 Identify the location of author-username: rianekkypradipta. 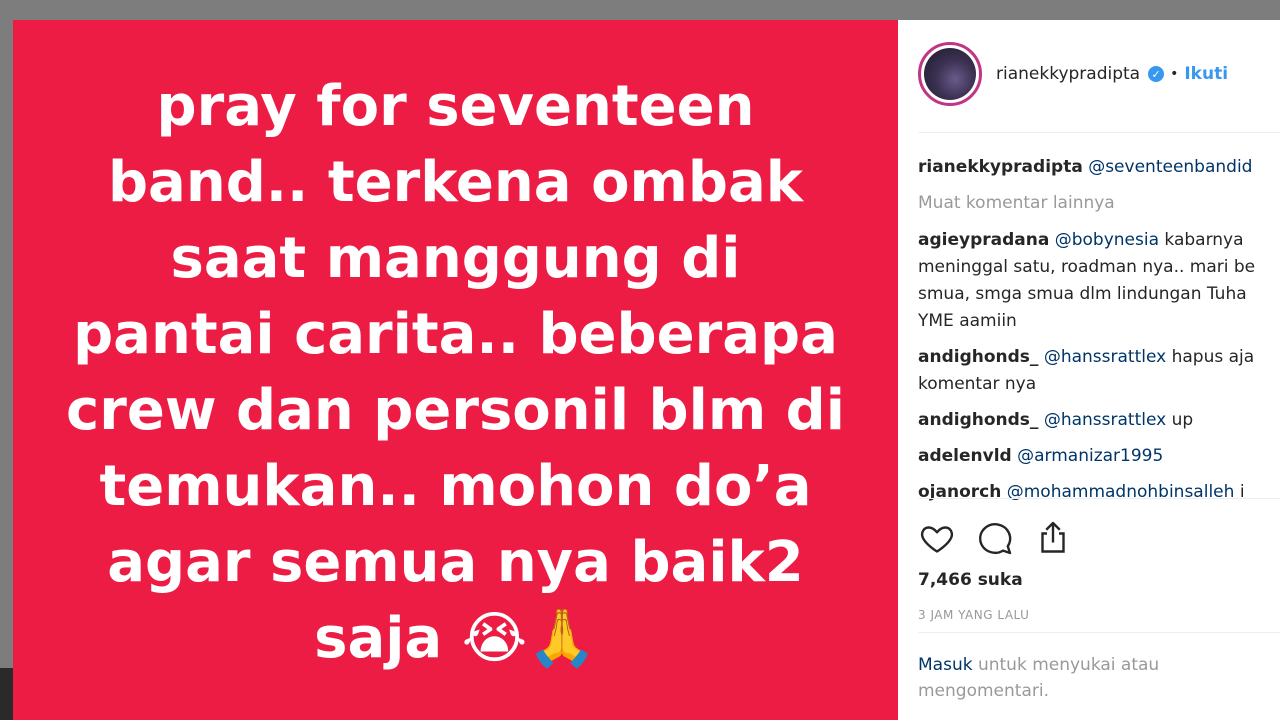
(1068, 74).